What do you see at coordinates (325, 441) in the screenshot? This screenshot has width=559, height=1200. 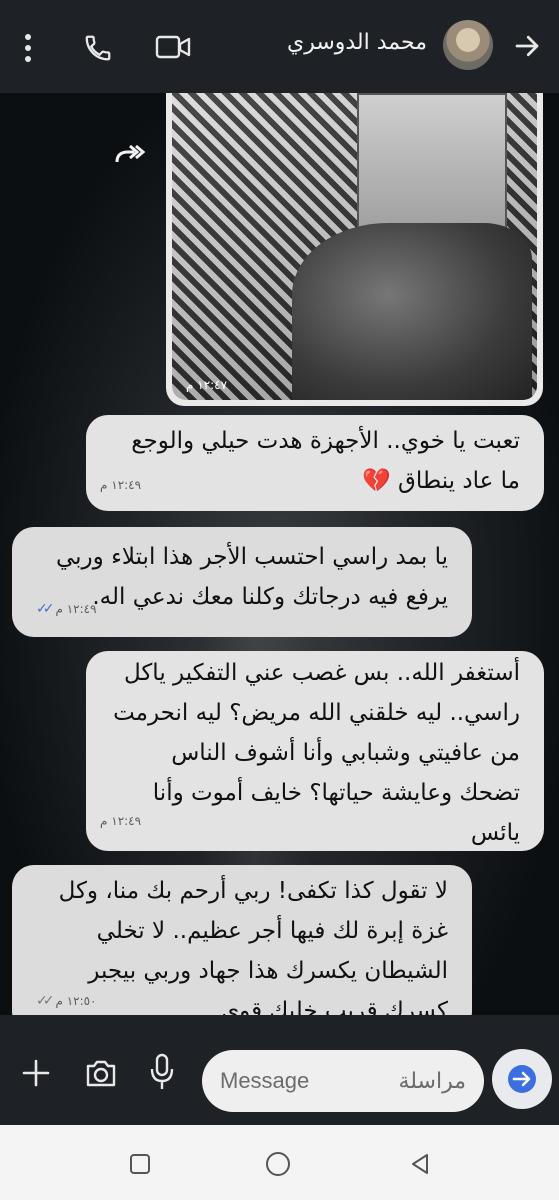 I see `message-line: تعبت يا خوي.. الأجهزة هدت حيلي والوجع` at bounding box center [325, 441].